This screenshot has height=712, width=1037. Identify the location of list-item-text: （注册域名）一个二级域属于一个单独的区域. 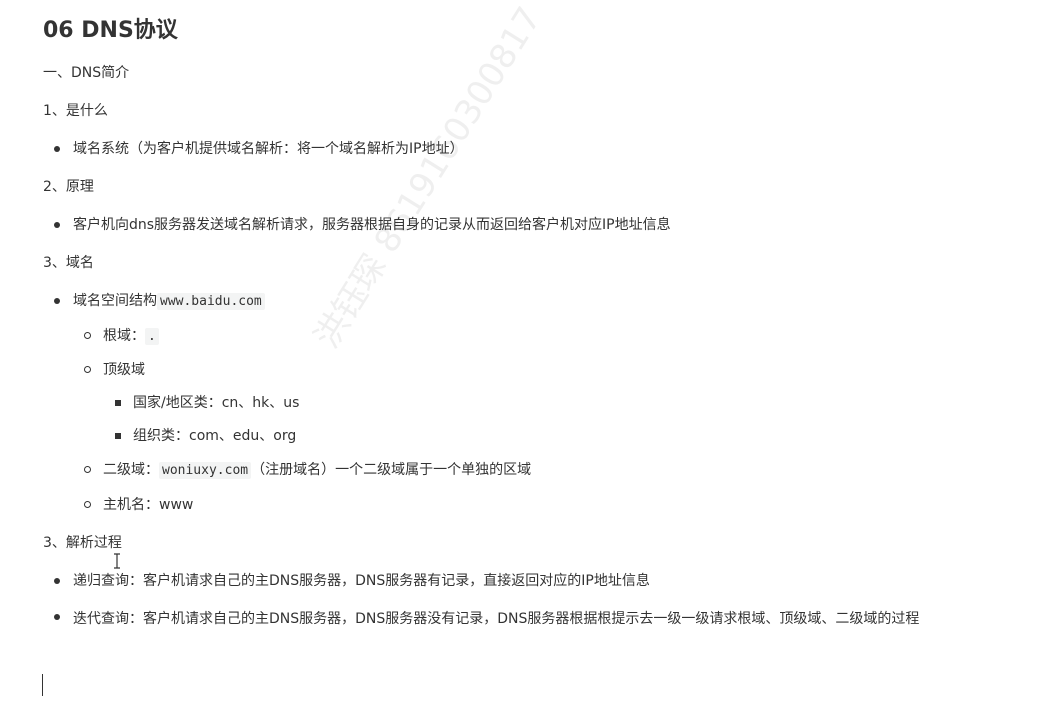
(391, 470).